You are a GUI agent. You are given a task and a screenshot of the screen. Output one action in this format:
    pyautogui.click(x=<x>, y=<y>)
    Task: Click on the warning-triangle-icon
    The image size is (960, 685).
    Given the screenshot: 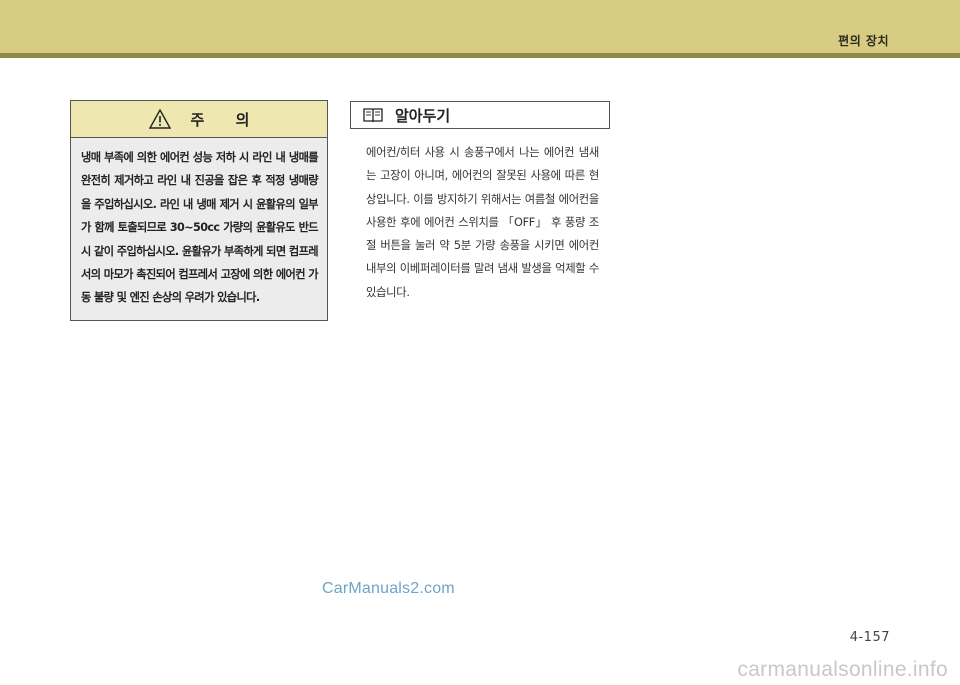 What is the action you would take?
    pyautogui.click(x=159, y=118)
    